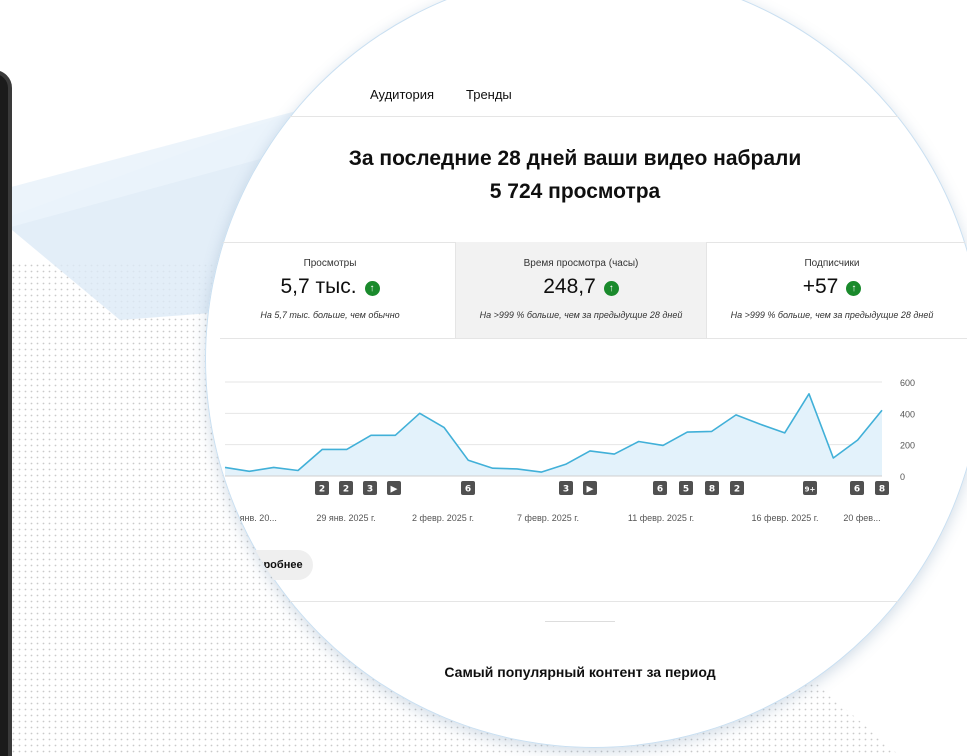 This screenshot has height=756, width=967. I want to click on y-tick-label: 400, so click(907, 414).